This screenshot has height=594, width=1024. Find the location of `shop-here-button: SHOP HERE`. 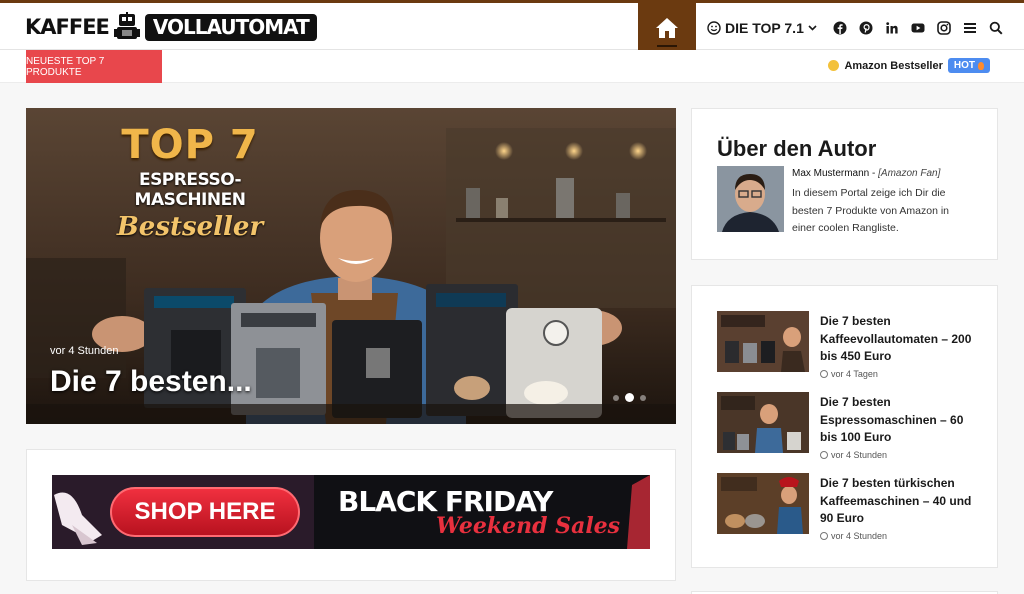

shop-here-button: SHOP HERE is located at coordinates (205, 512).